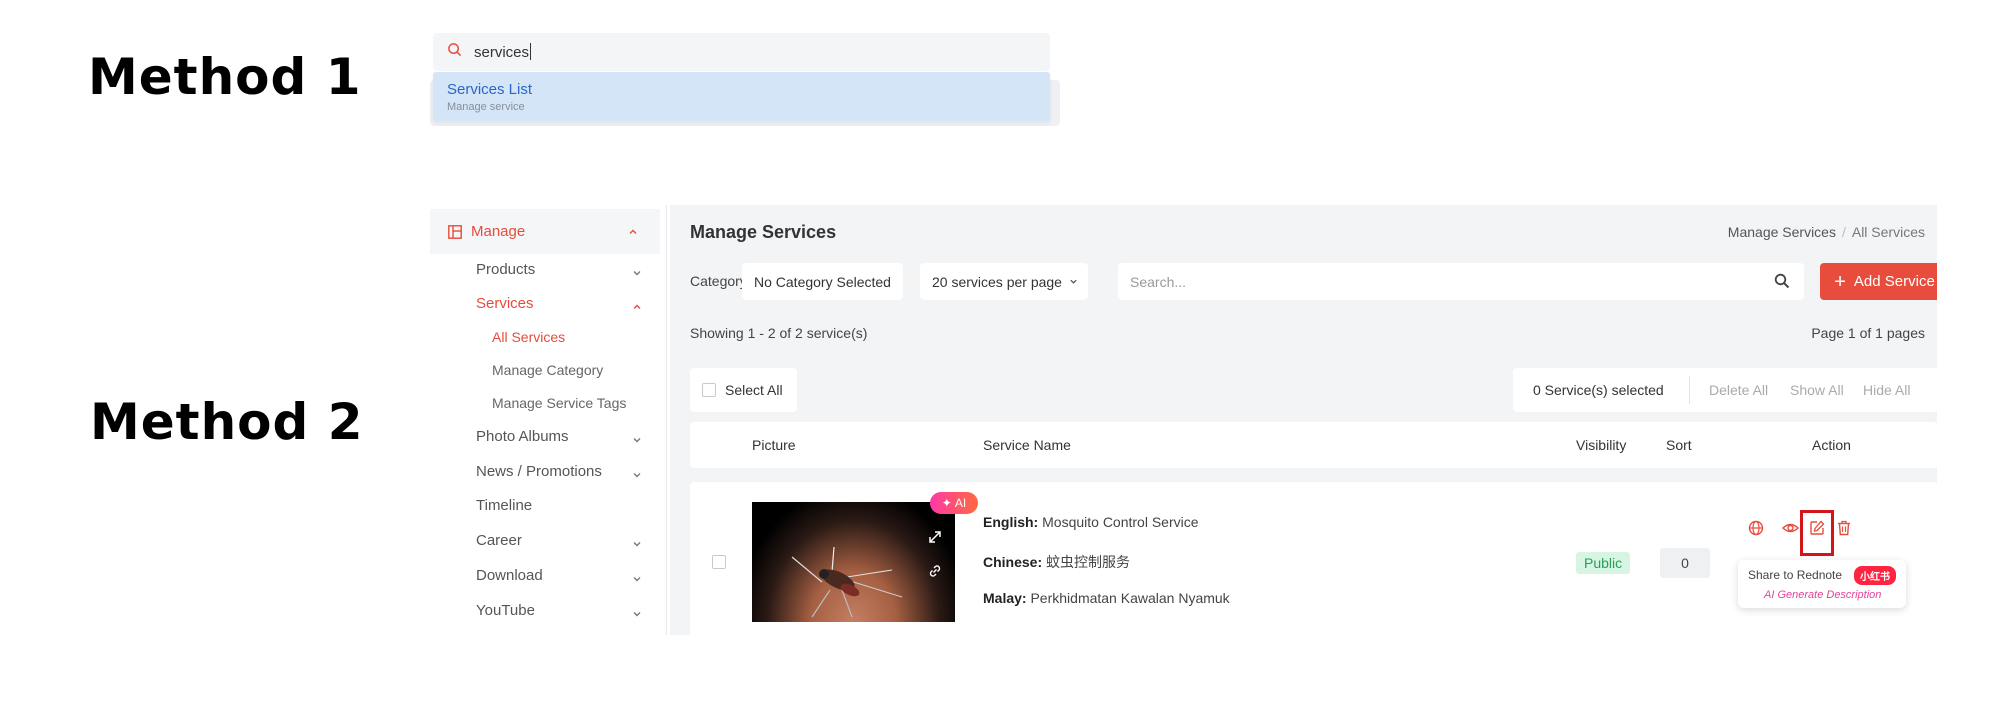  Describe the element at coordinates (946, 503) in the screenshot. I see `sparkle-icon: ✦` at that location.